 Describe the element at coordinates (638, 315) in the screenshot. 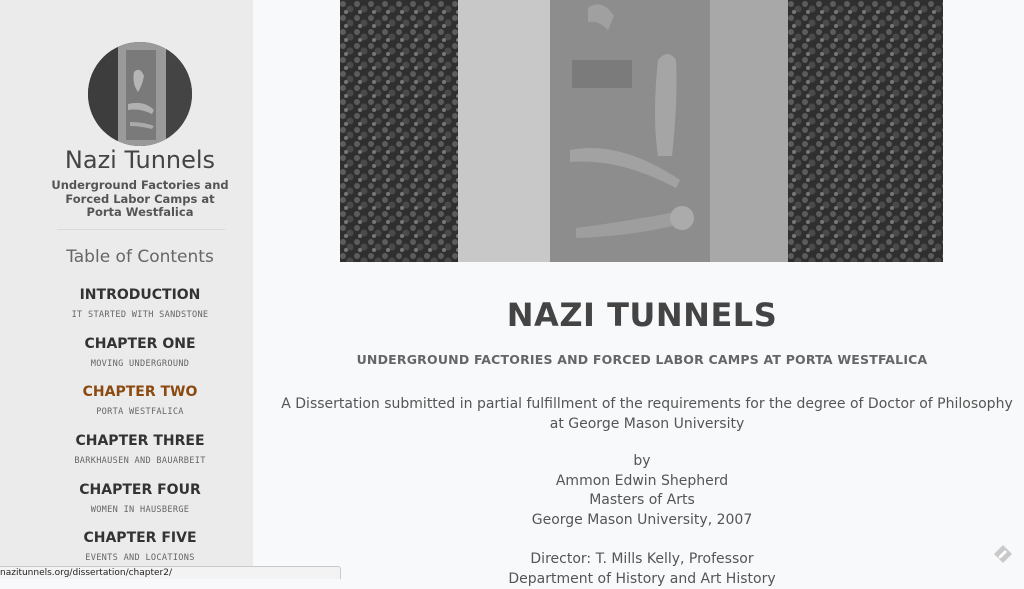

I see `page-title: NAZI TUNNELS` at that location.